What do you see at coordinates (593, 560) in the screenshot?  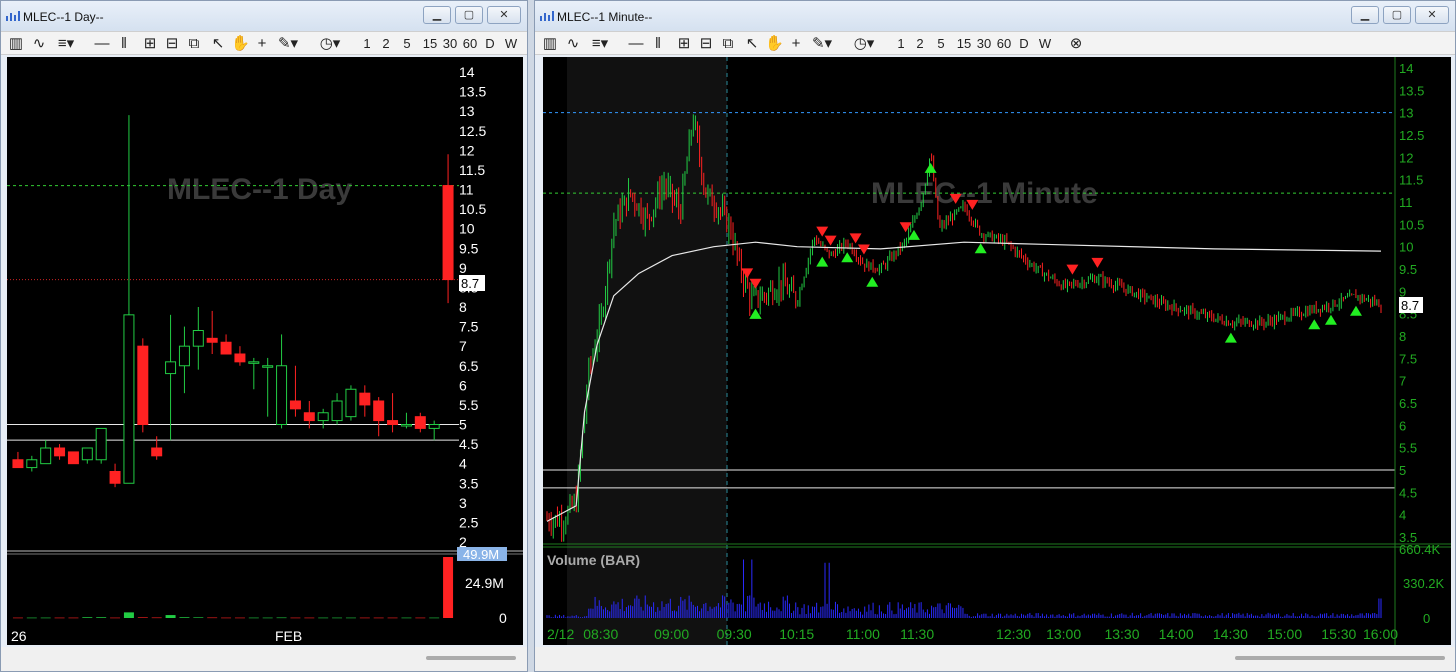 I see `volume-panel-label: Volume (BAR)` at bounding box center [593, 560].